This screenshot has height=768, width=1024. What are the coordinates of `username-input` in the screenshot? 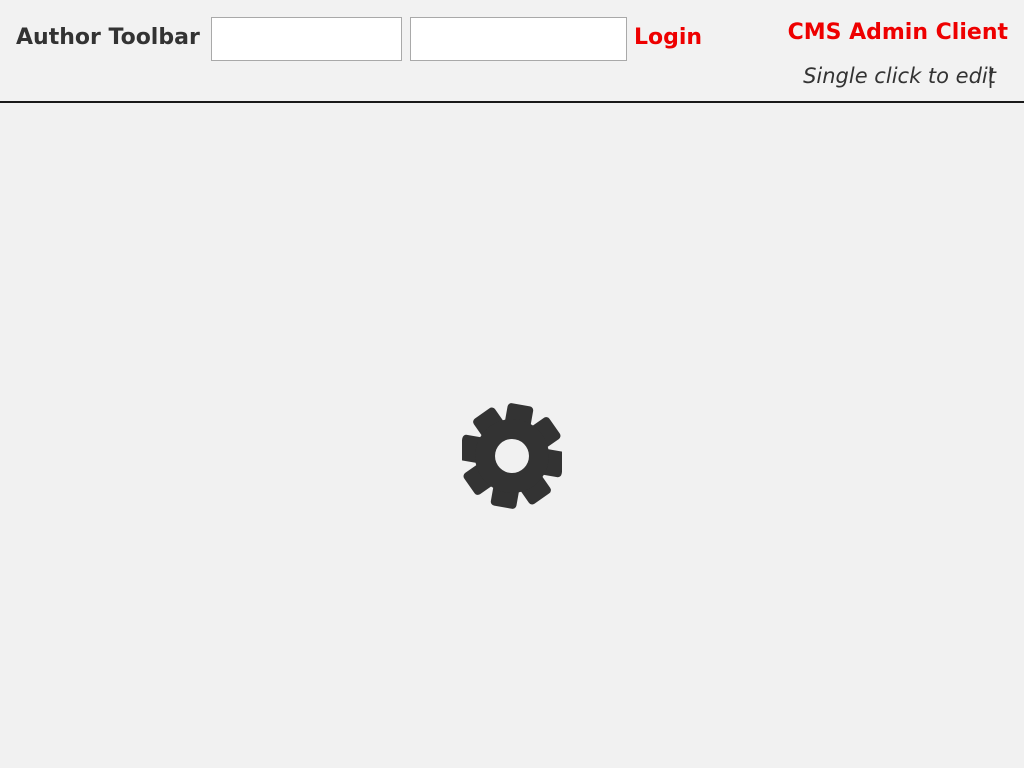 It's located at (306, 39).